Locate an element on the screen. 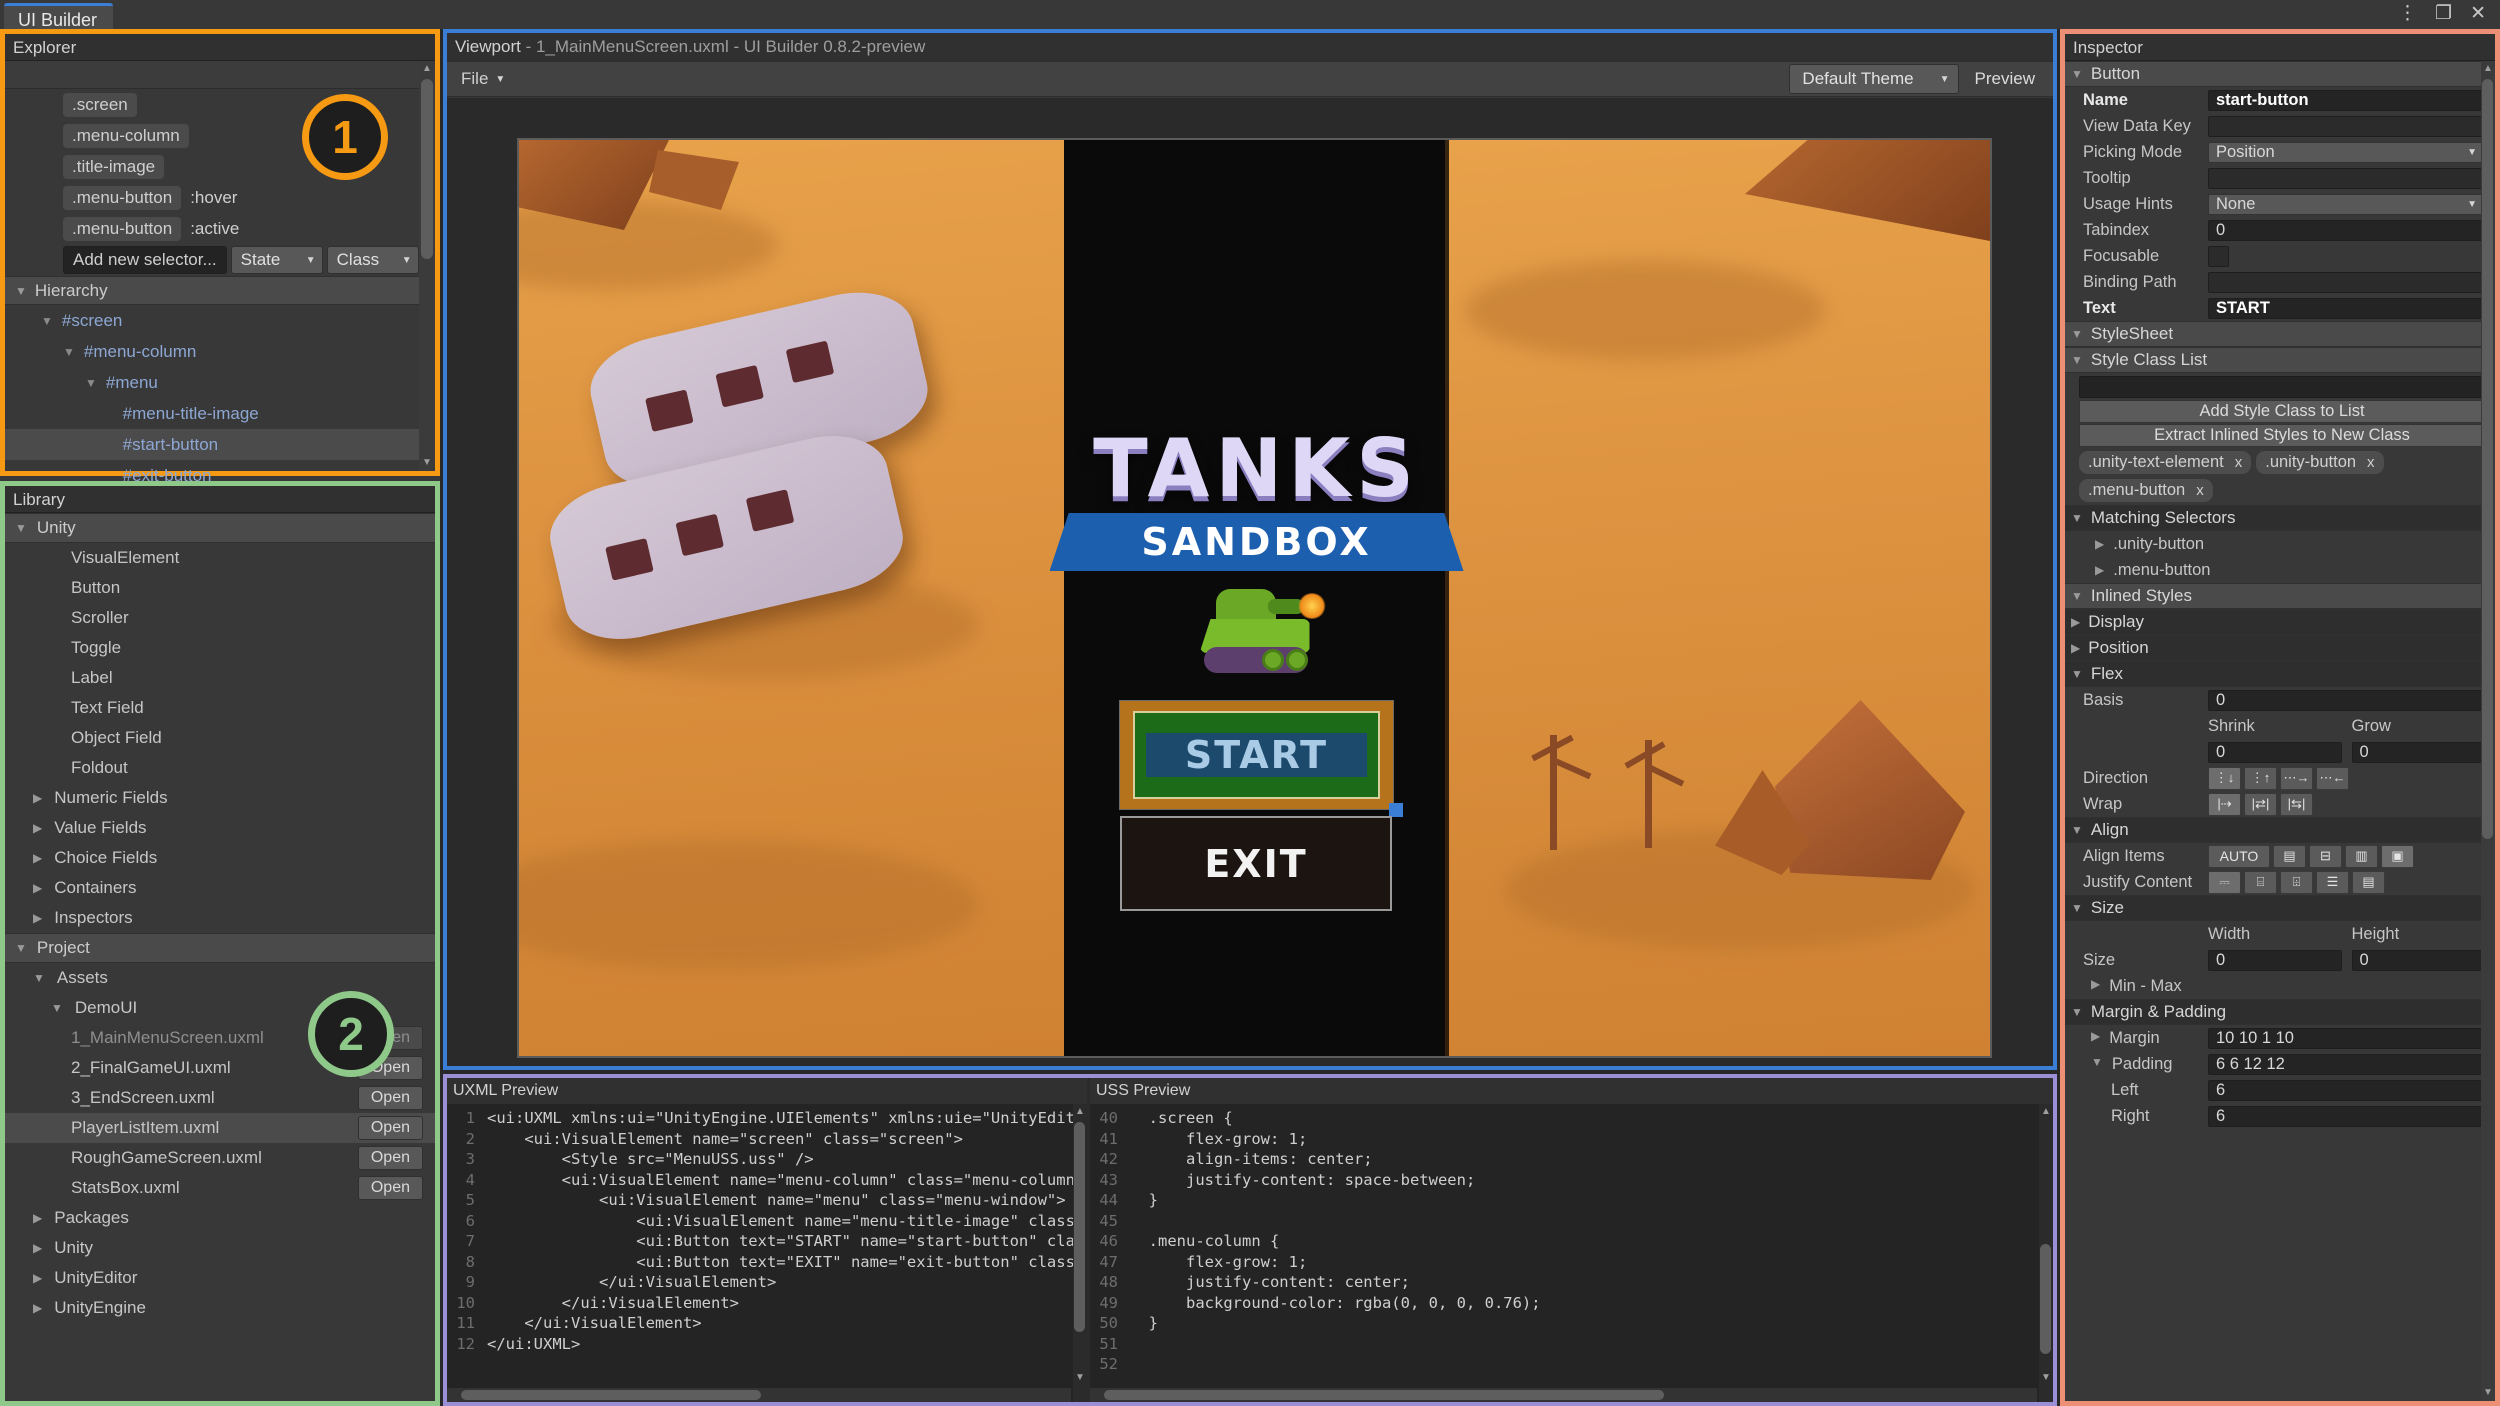 Image resolution: width=2500 pixels, height=1406 pixels. library-item-text-field: Text Field is located at coordinates (220, 708).